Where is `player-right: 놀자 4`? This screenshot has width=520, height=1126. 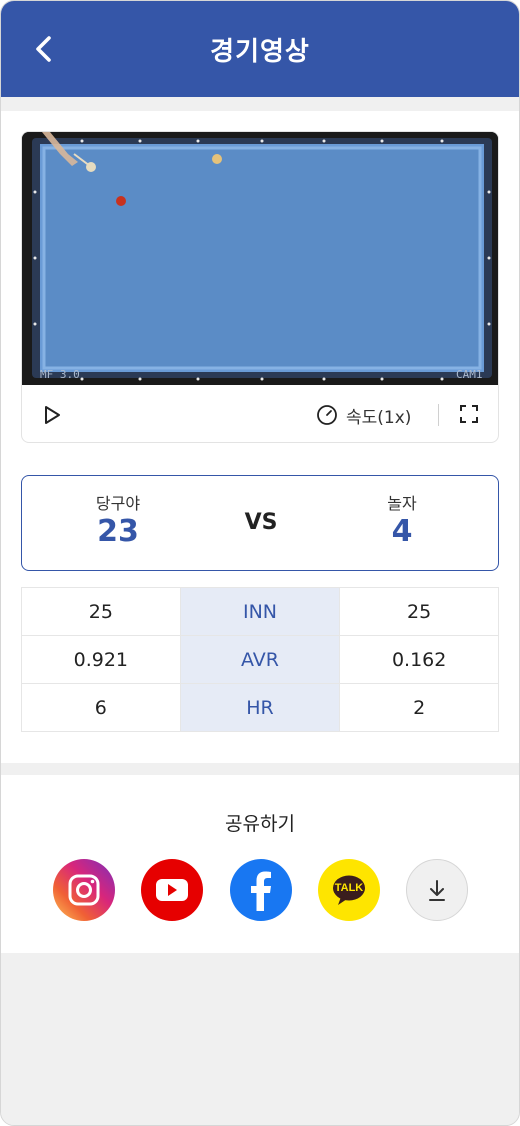 player-right: 놀자 4 is located at coordinates (402, 519).